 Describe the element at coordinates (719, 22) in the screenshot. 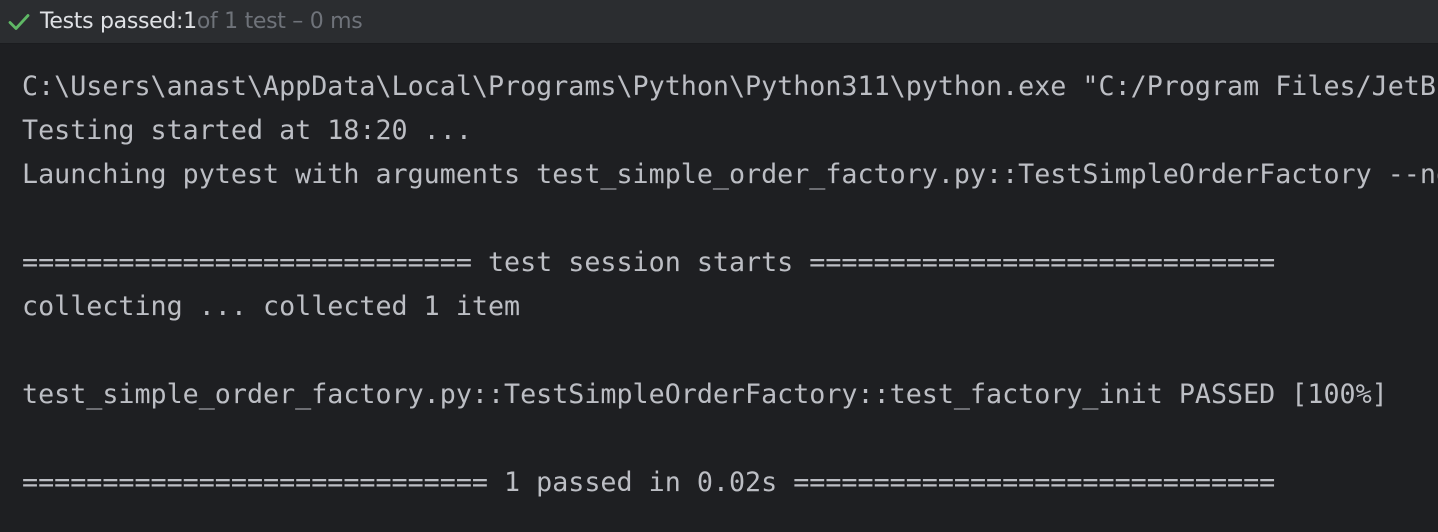

I see `test-status-bar: Tests passed: 1 of 1 test – 0 ms` at that location.